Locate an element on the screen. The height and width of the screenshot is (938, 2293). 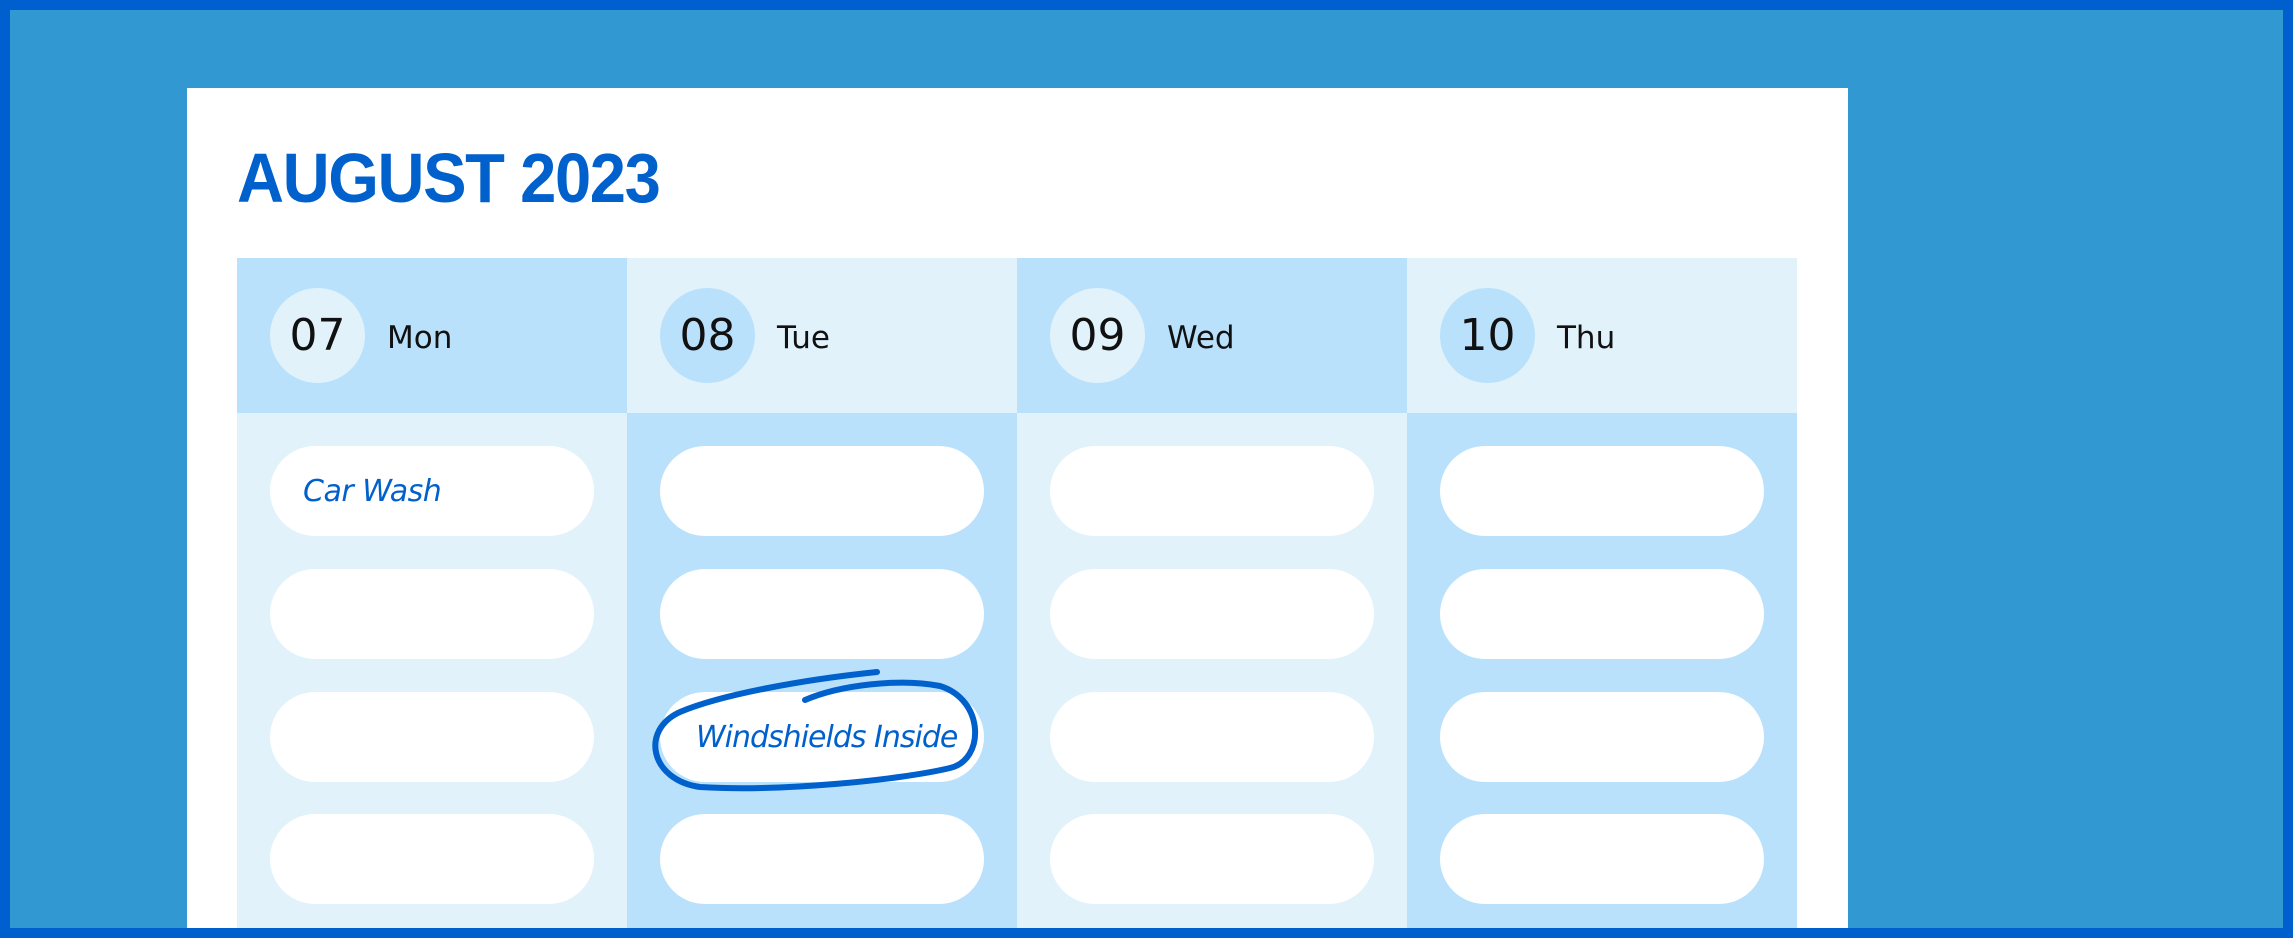
day-header: 10 Thu is located at coordinates (1602, 335).